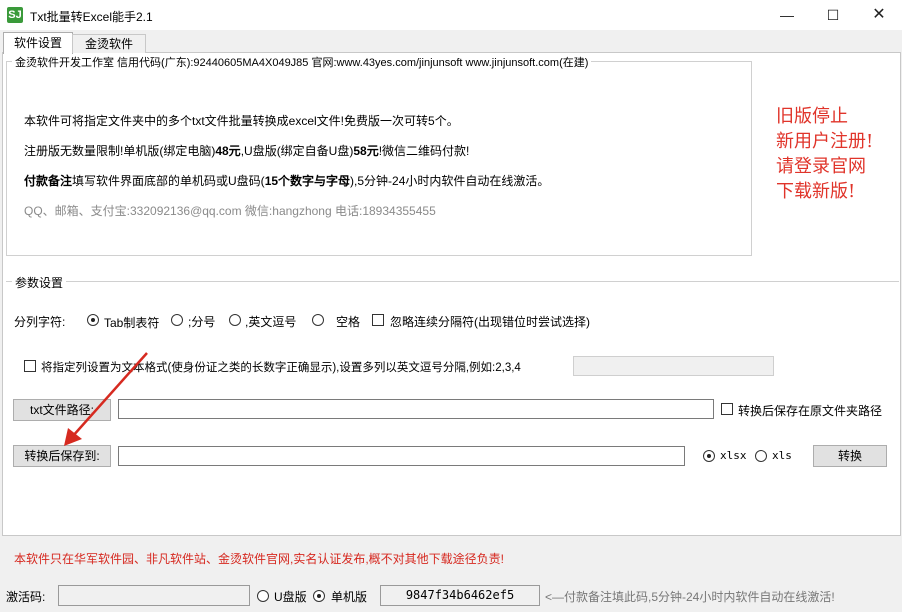 This screenshot has height=612, width=902. Describe the element at coordinates (825, 141) in the screenshot. I see `notice-line: 新用户注册!` at that location.